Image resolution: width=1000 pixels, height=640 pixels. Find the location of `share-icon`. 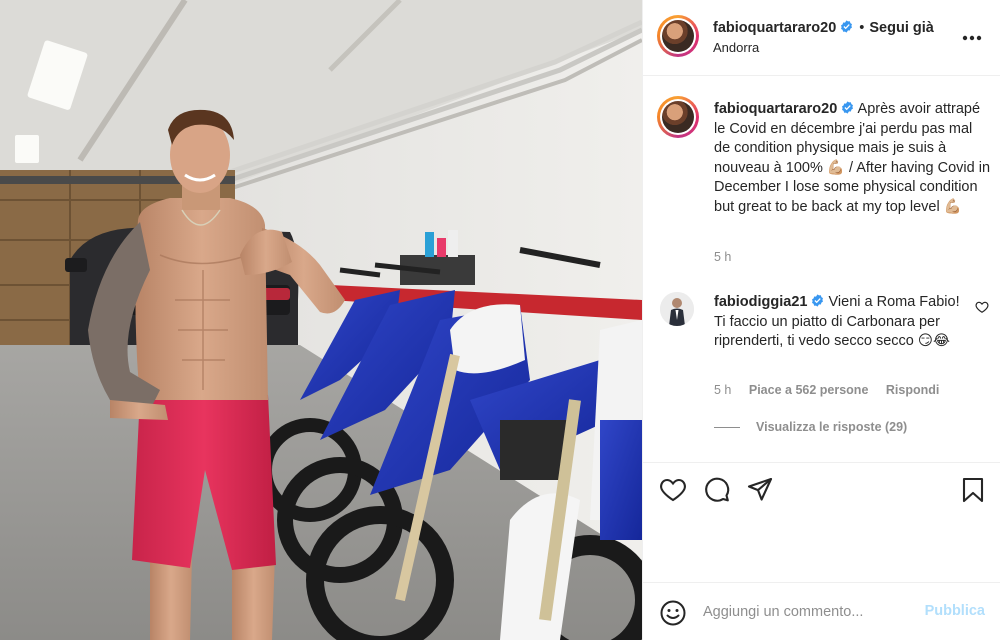

share-icon is located at coordinates (760, 489).